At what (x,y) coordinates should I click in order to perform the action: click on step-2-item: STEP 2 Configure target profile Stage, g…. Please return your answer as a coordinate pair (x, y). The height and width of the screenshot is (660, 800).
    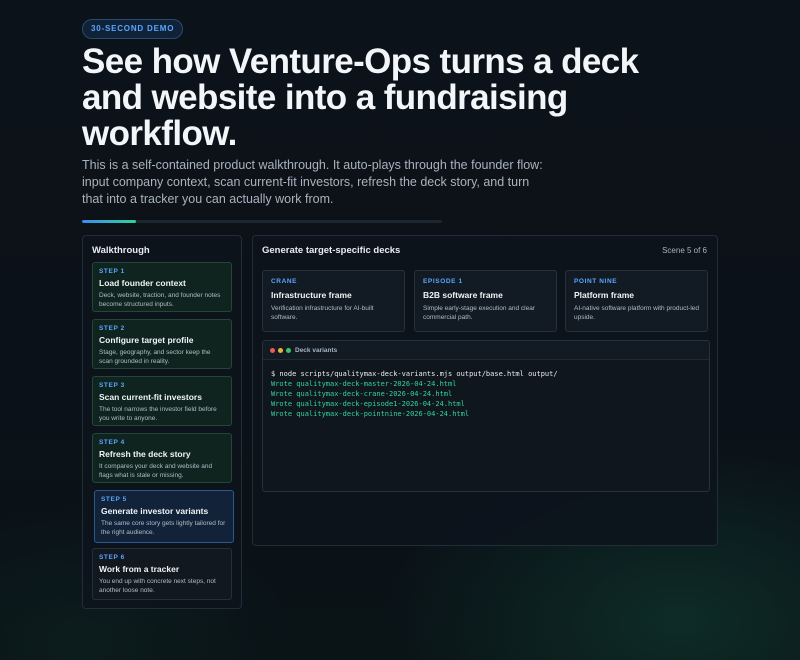
    Looking at the image, I should click on (162, 344).